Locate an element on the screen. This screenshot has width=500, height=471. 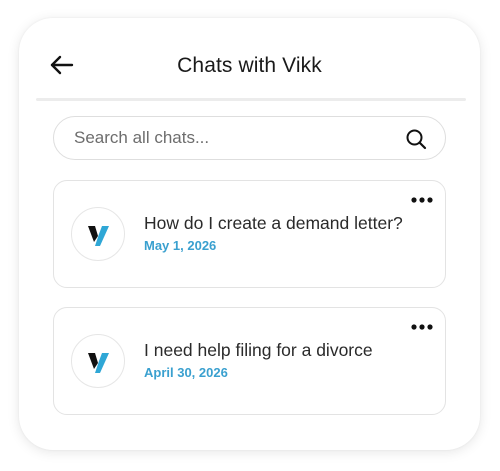
chat-date: May 1, 2026 is located at coordinates (180, 245).